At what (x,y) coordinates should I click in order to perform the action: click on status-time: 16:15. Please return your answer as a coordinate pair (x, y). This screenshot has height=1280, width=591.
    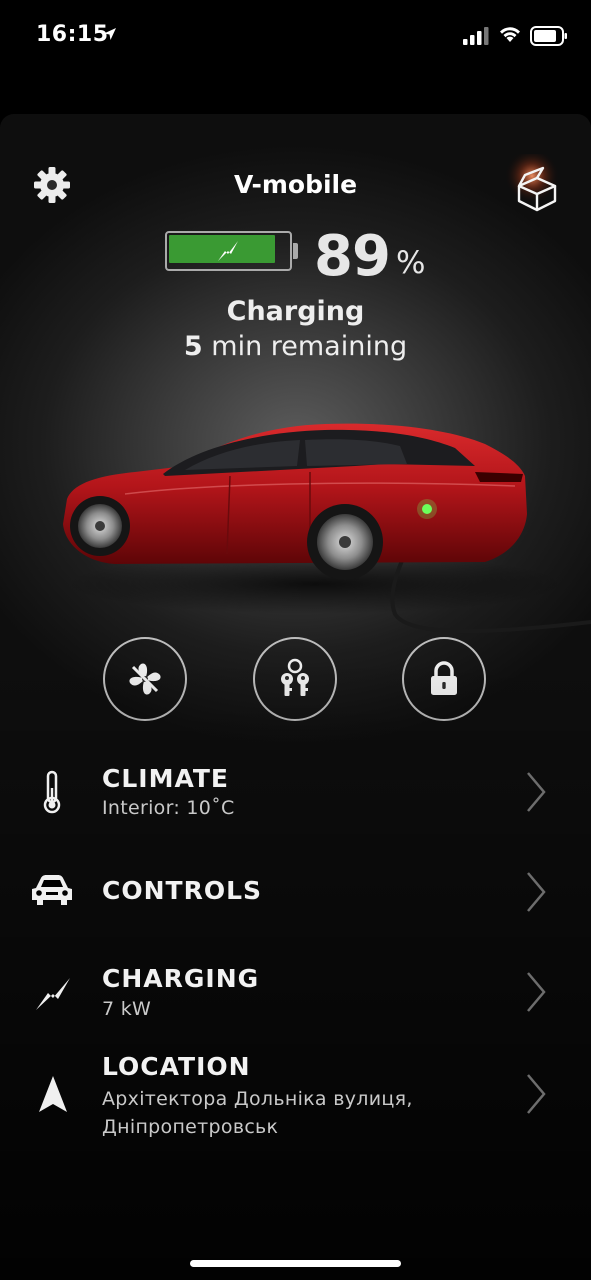
    Looking at the image, I should click on (72, 34).